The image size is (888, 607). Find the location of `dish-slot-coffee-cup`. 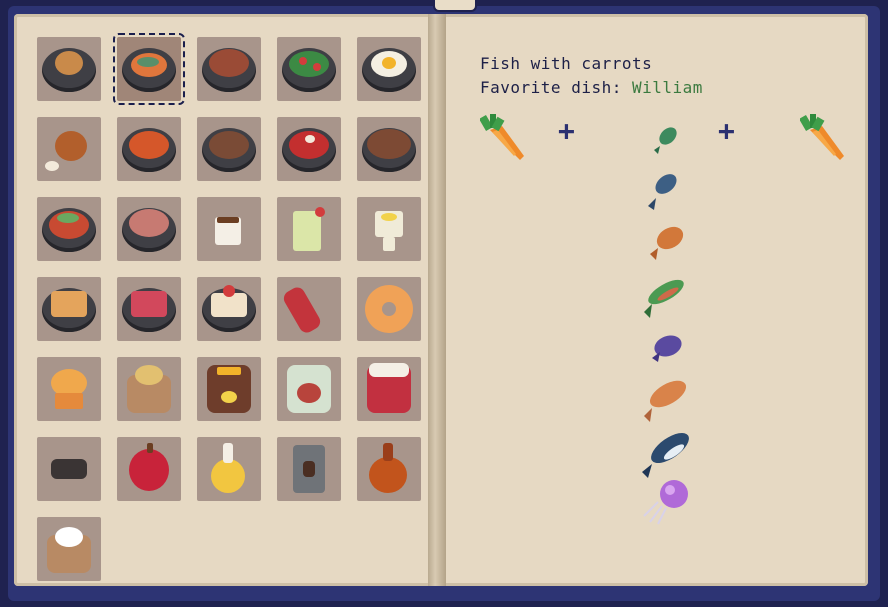

dish-slot-coffee-cup is located at coordinates (229, 229).